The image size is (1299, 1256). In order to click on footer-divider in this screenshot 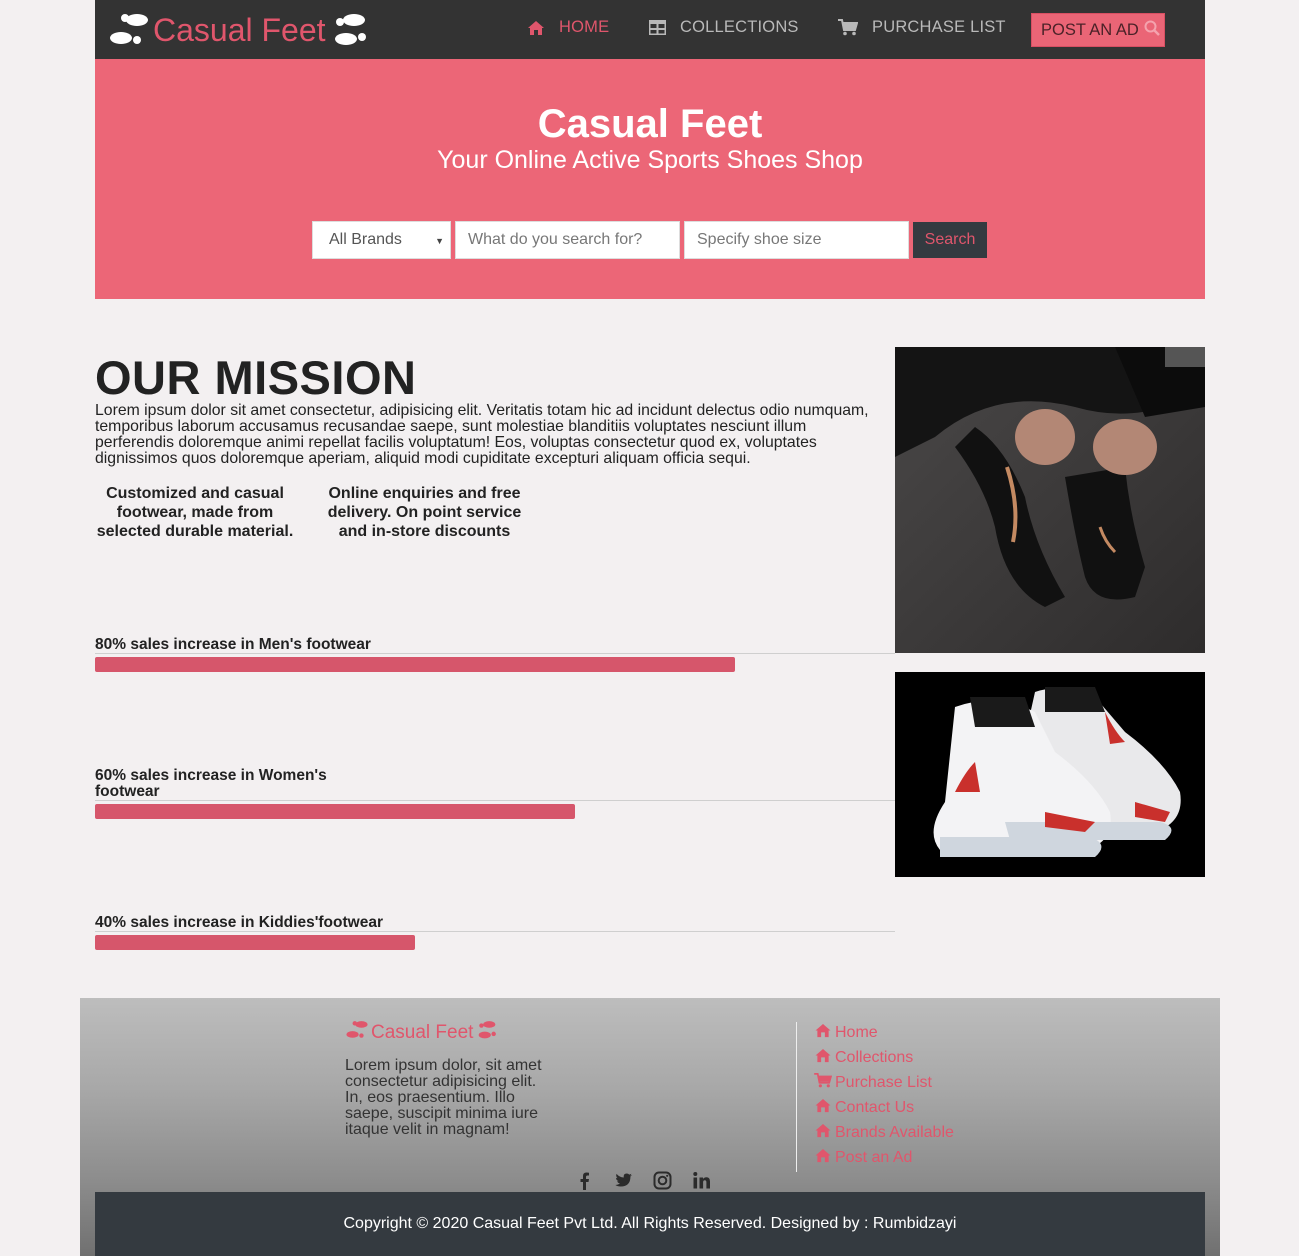, I will do `click(796, 1097)`.